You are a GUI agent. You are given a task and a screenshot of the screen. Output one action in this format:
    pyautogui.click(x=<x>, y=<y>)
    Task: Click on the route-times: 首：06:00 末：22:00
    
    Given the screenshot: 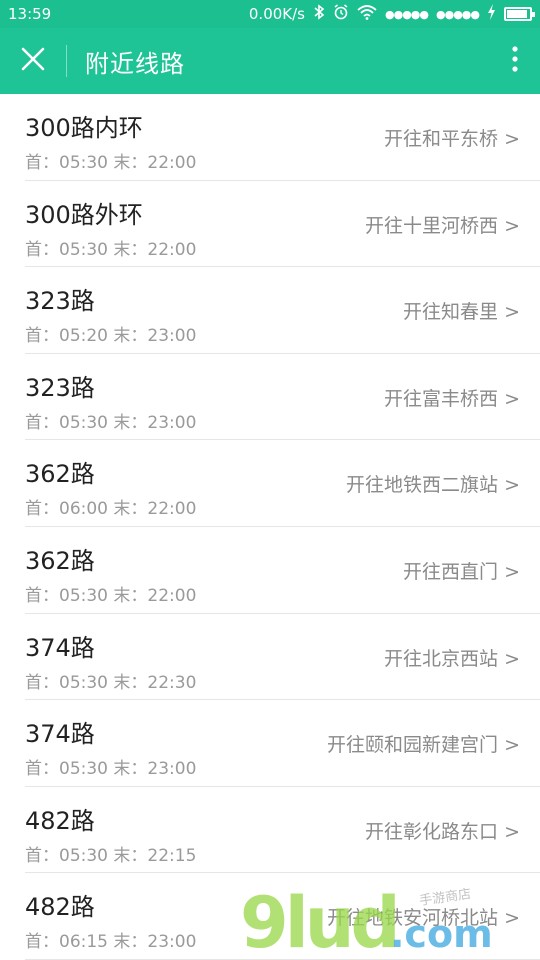 What is the action you would take?
    pyautogui.click(x=111, y=509)
    